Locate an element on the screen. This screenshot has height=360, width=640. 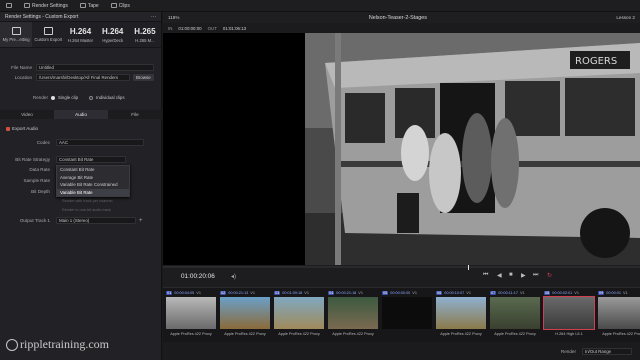
bottom-bar: Render In/Out Range is located at coordinates (401, 351).